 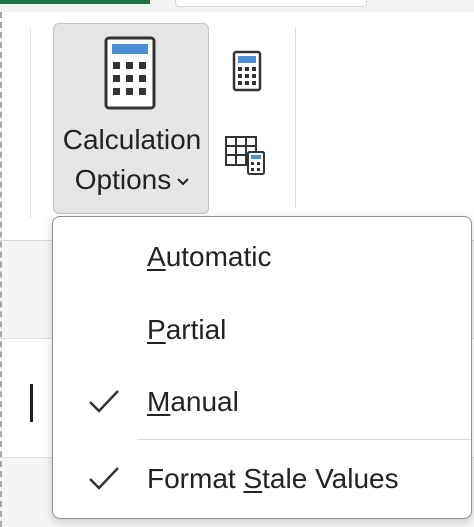 I want to click on selection-marquee, so click(x=1, y=269).